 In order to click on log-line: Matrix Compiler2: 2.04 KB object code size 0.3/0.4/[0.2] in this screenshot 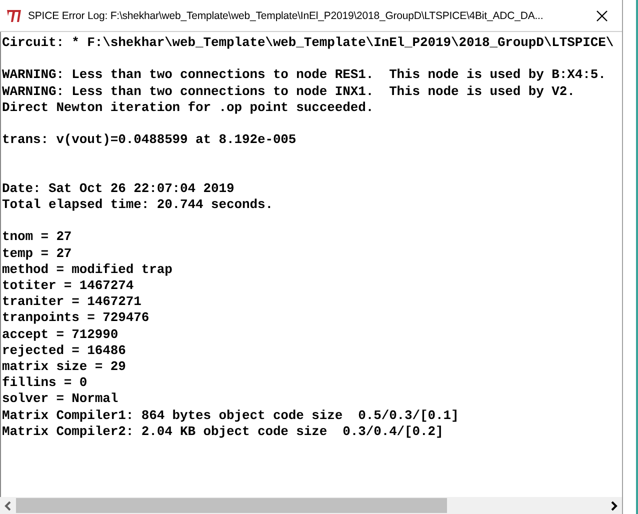, I will do `click(223, 432)`.